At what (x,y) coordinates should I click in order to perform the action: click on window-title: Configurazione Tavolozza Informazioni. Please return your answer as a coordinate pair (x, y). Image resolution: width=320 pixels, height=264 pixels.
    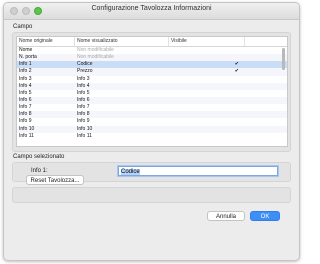
    Looking at the image, I should click on (151, 8).